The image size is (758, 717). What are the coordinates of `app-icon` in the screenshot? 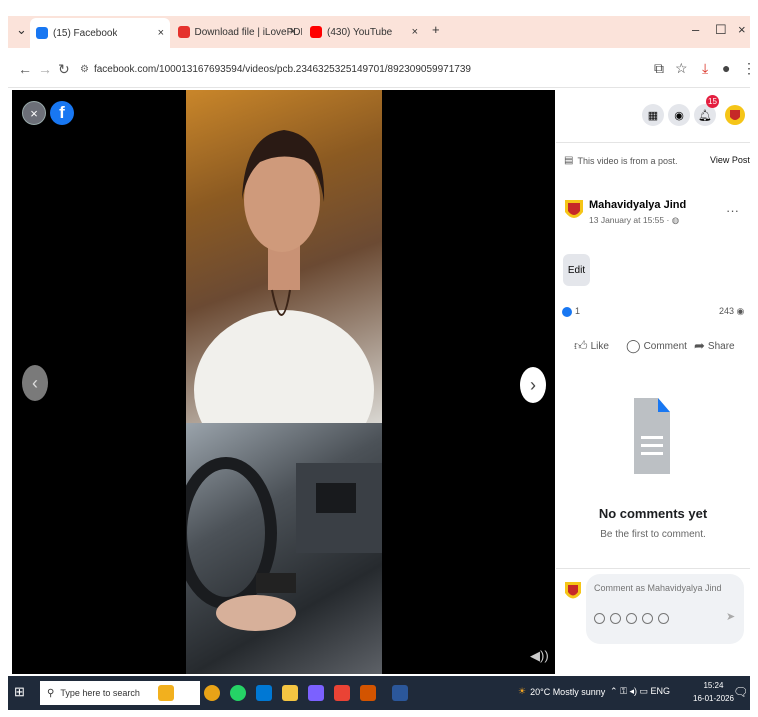 It's located at (316, 693).